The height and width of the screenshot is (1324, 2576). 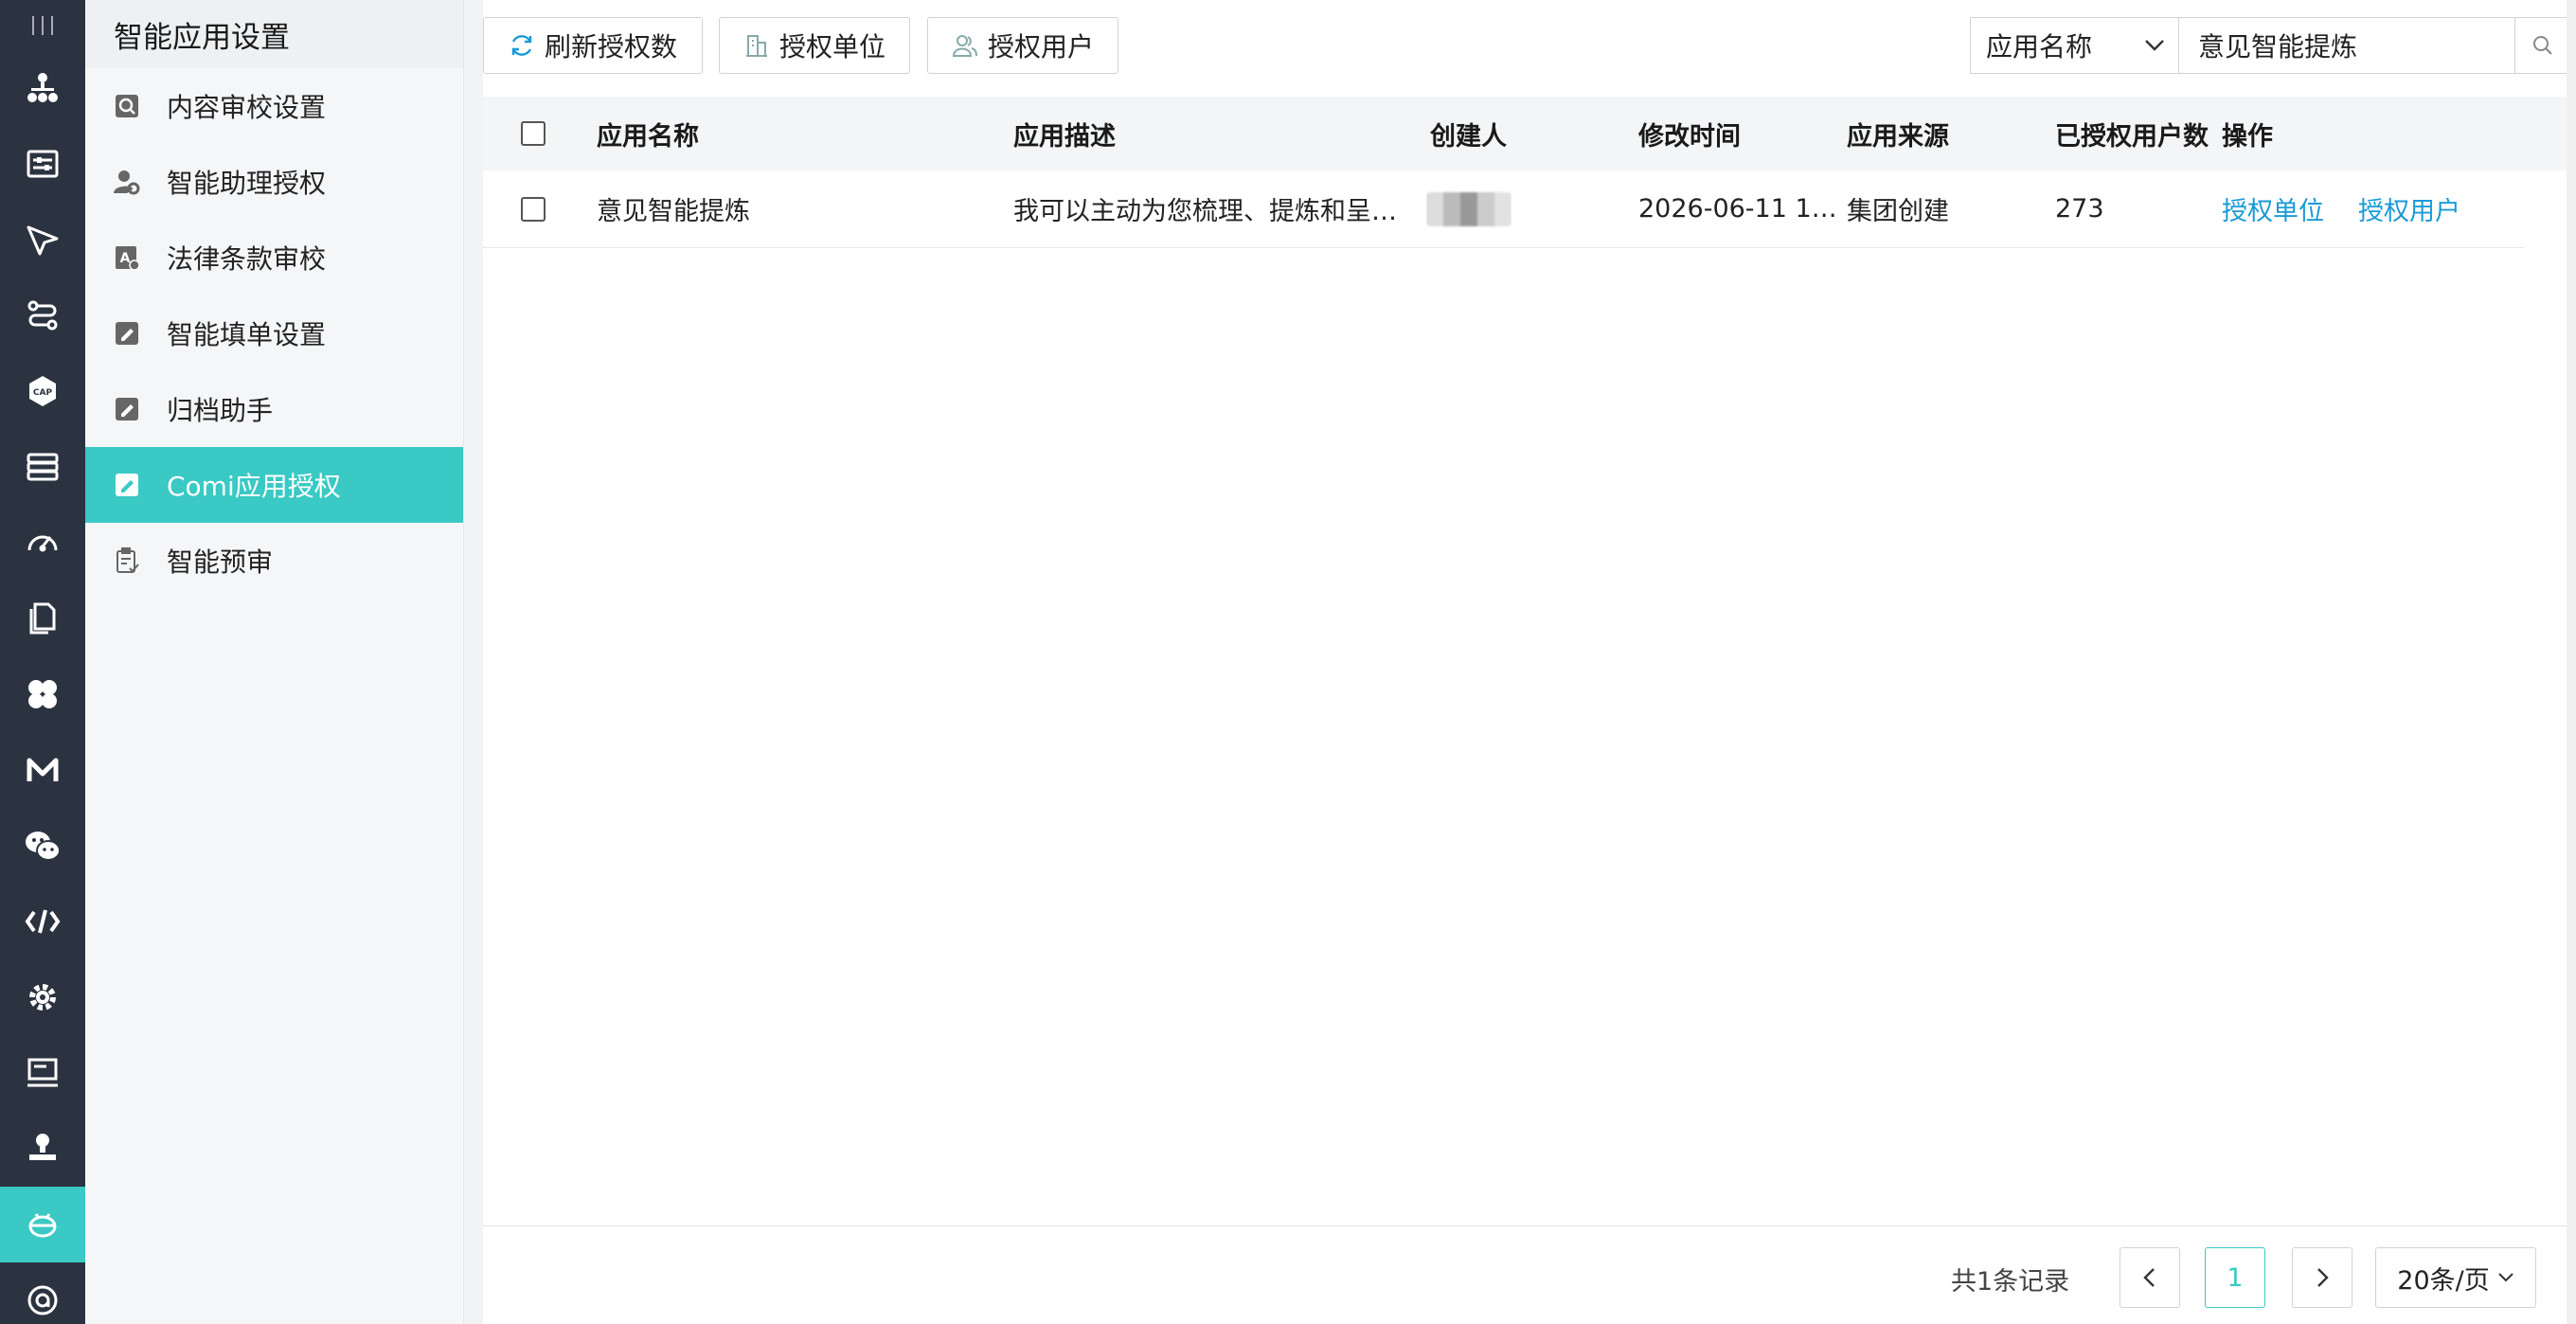 What do you see at coordinates (756, 46) in the screenshot?
I see `building-icon` at bounding box center [756, 46].